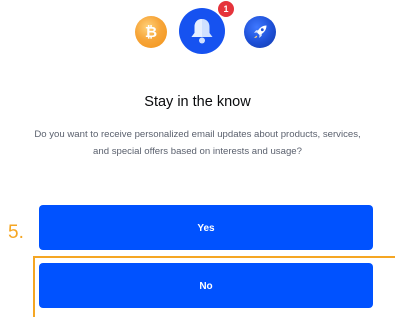  Describe the element at coordinates (202, 31) in the screenshot. I see `bell-icon` at that location.